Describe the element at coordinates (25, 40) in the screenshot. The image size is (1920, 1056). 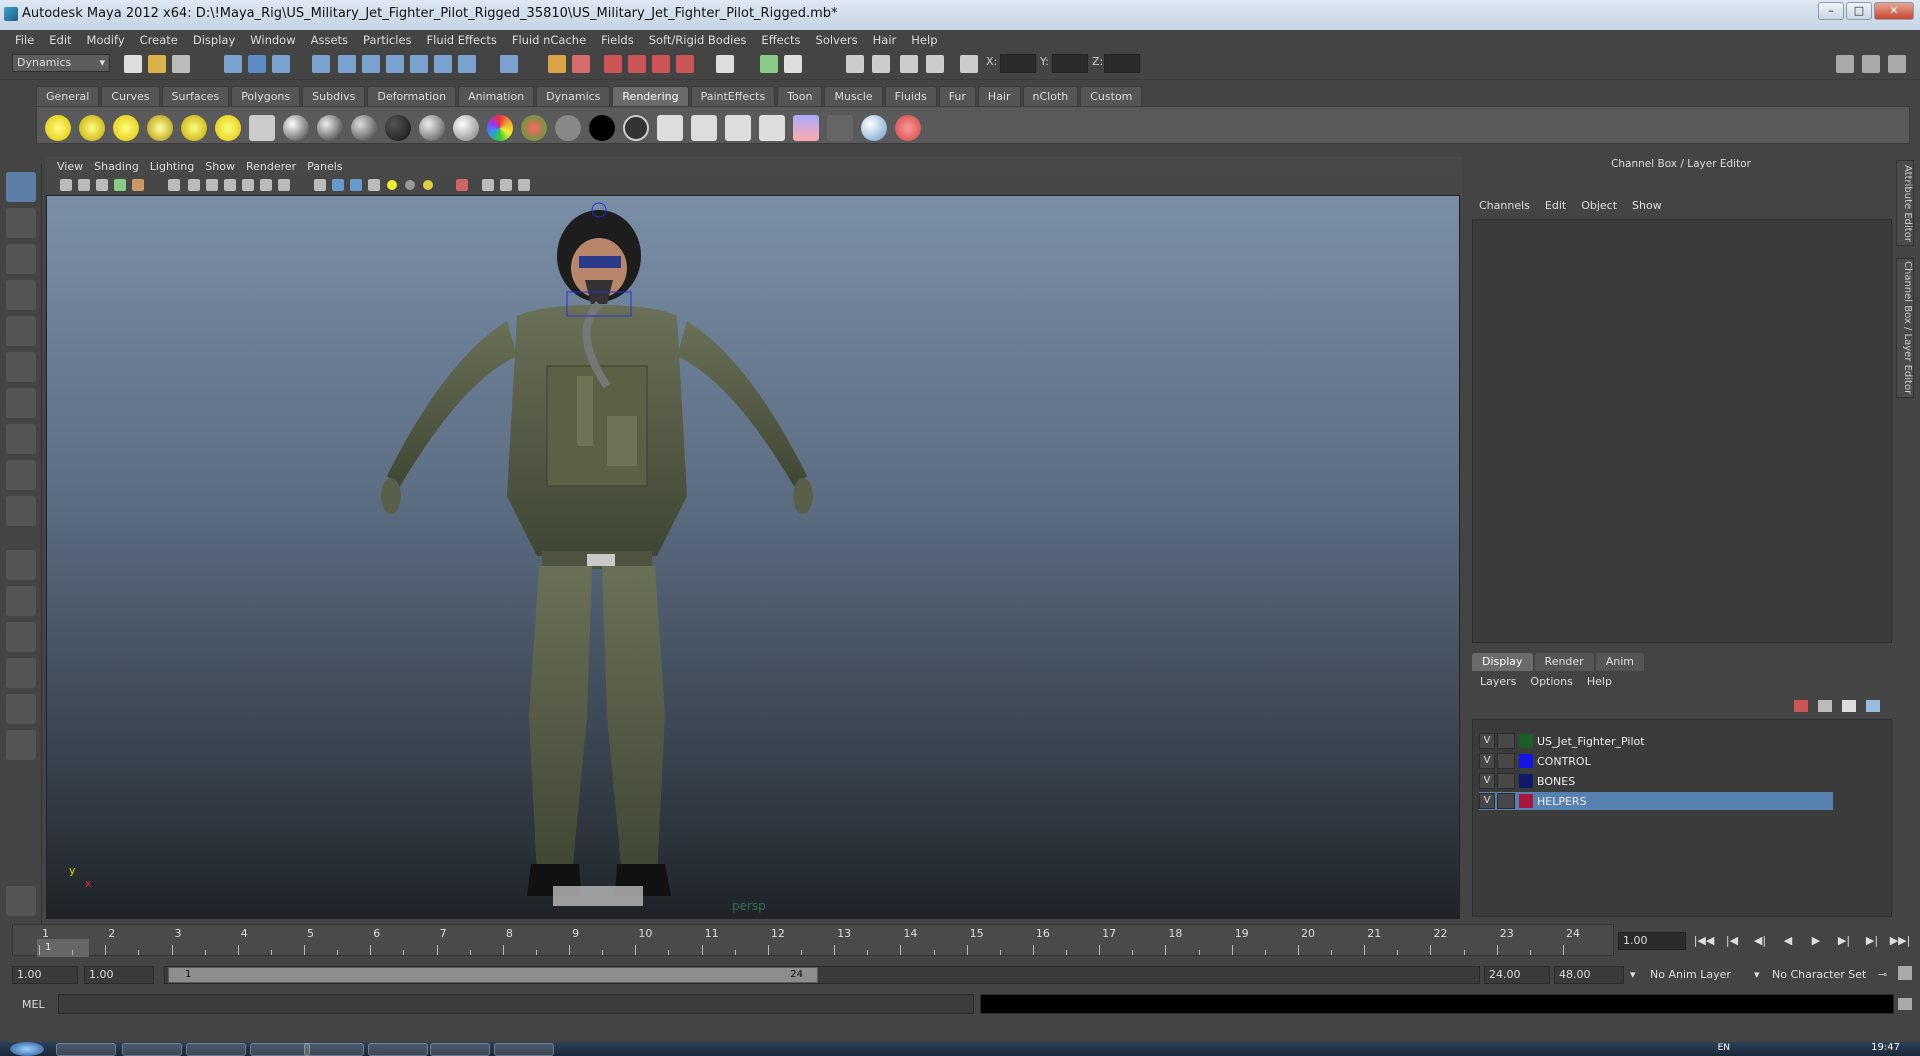
I see `menu-file: File` at that location.